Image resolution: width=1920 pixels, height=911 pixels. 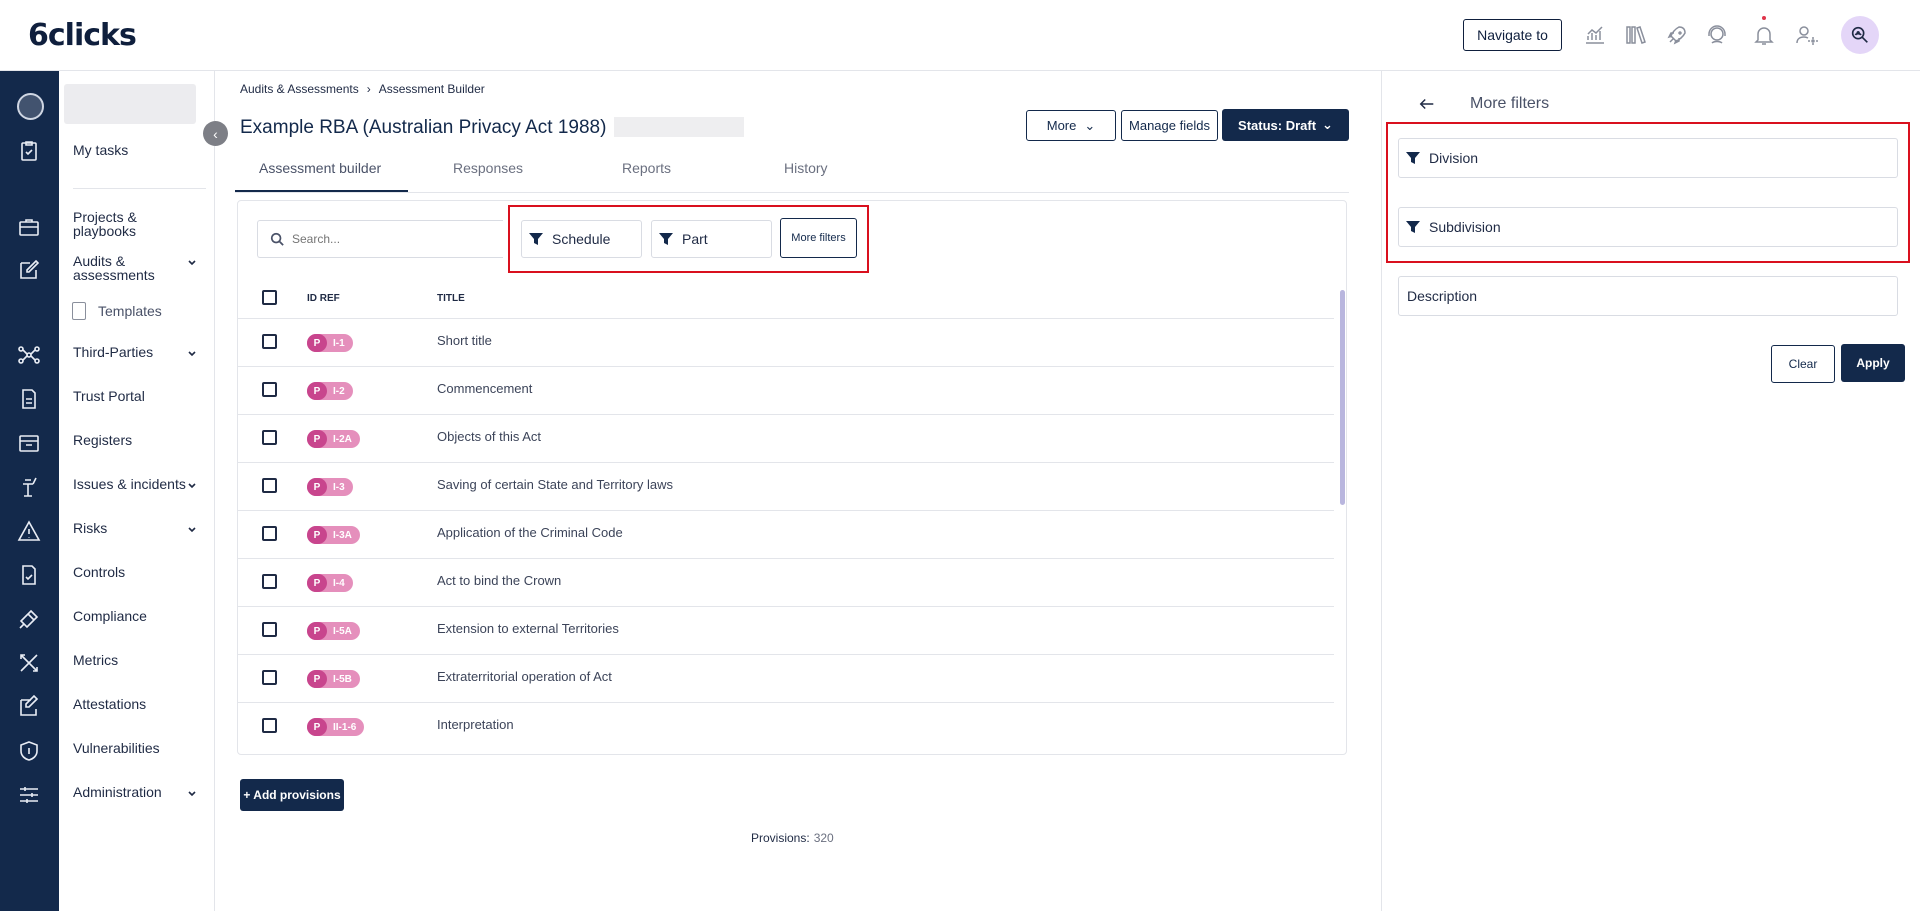 What do you see at coordinates (711, 239) in the screenshot?
I see `part-filter: Part` at bounding box center [711, 239].